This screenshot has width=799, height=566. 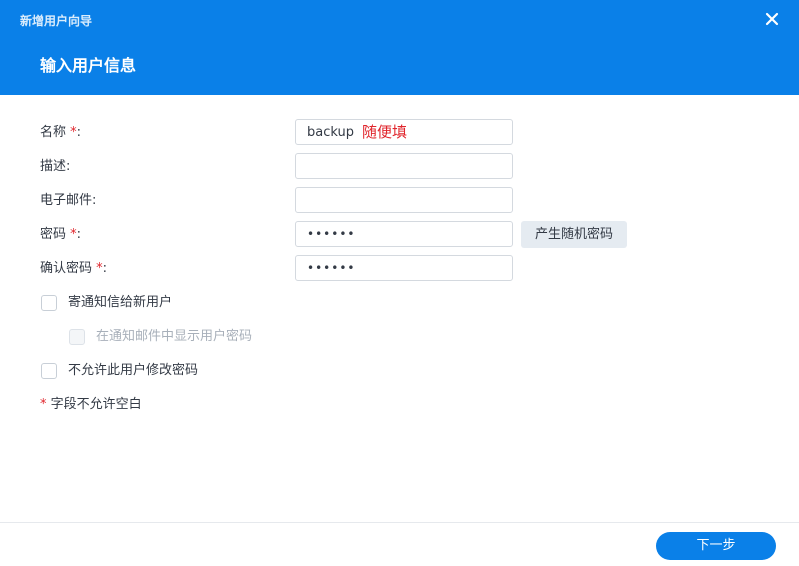 I want to click on email-label: 电子邮件:, so click(x=68, y=200).